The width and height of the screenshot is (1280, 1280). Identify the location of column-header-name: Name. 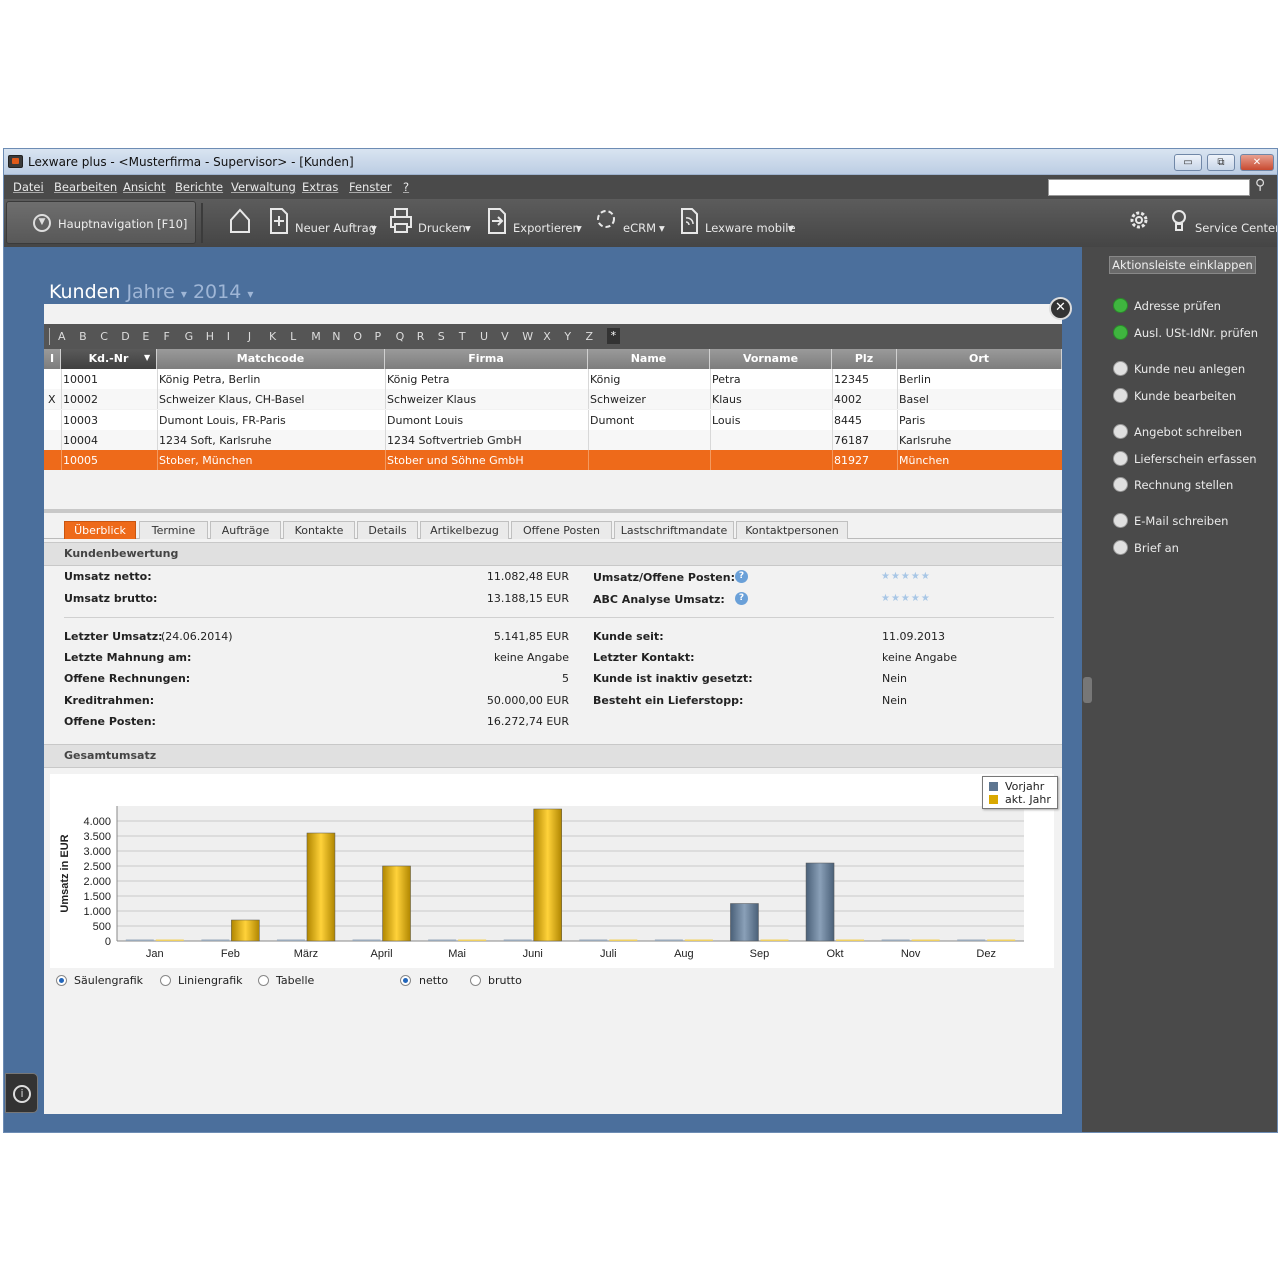
(649, 359).